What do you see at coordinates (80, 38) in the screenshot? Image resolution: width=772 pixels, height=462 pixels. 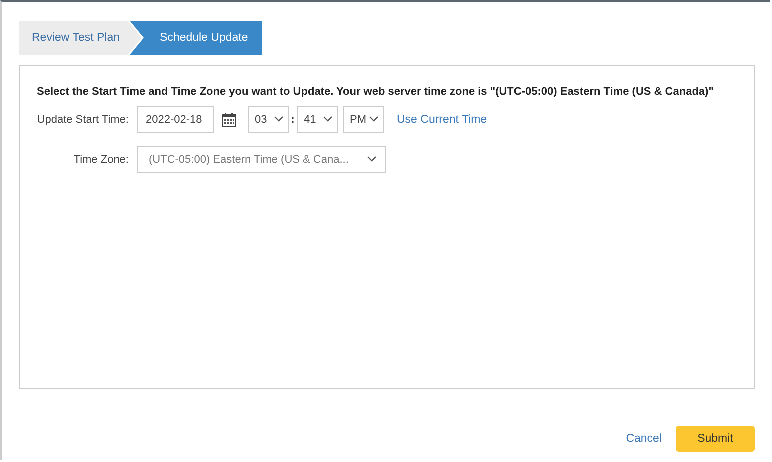 I see `step-tab: Review Test Plan` at bounding box center [80, 38].